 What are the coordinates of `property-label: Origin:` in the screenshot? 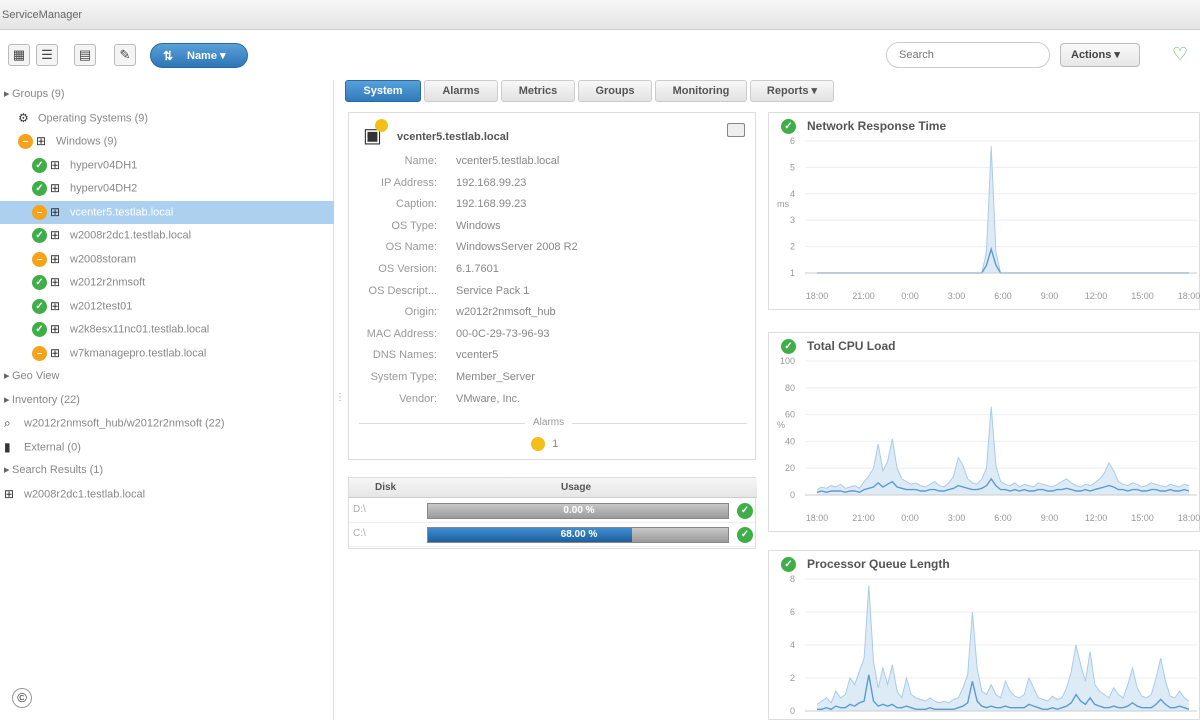 It's located at (420, 312).